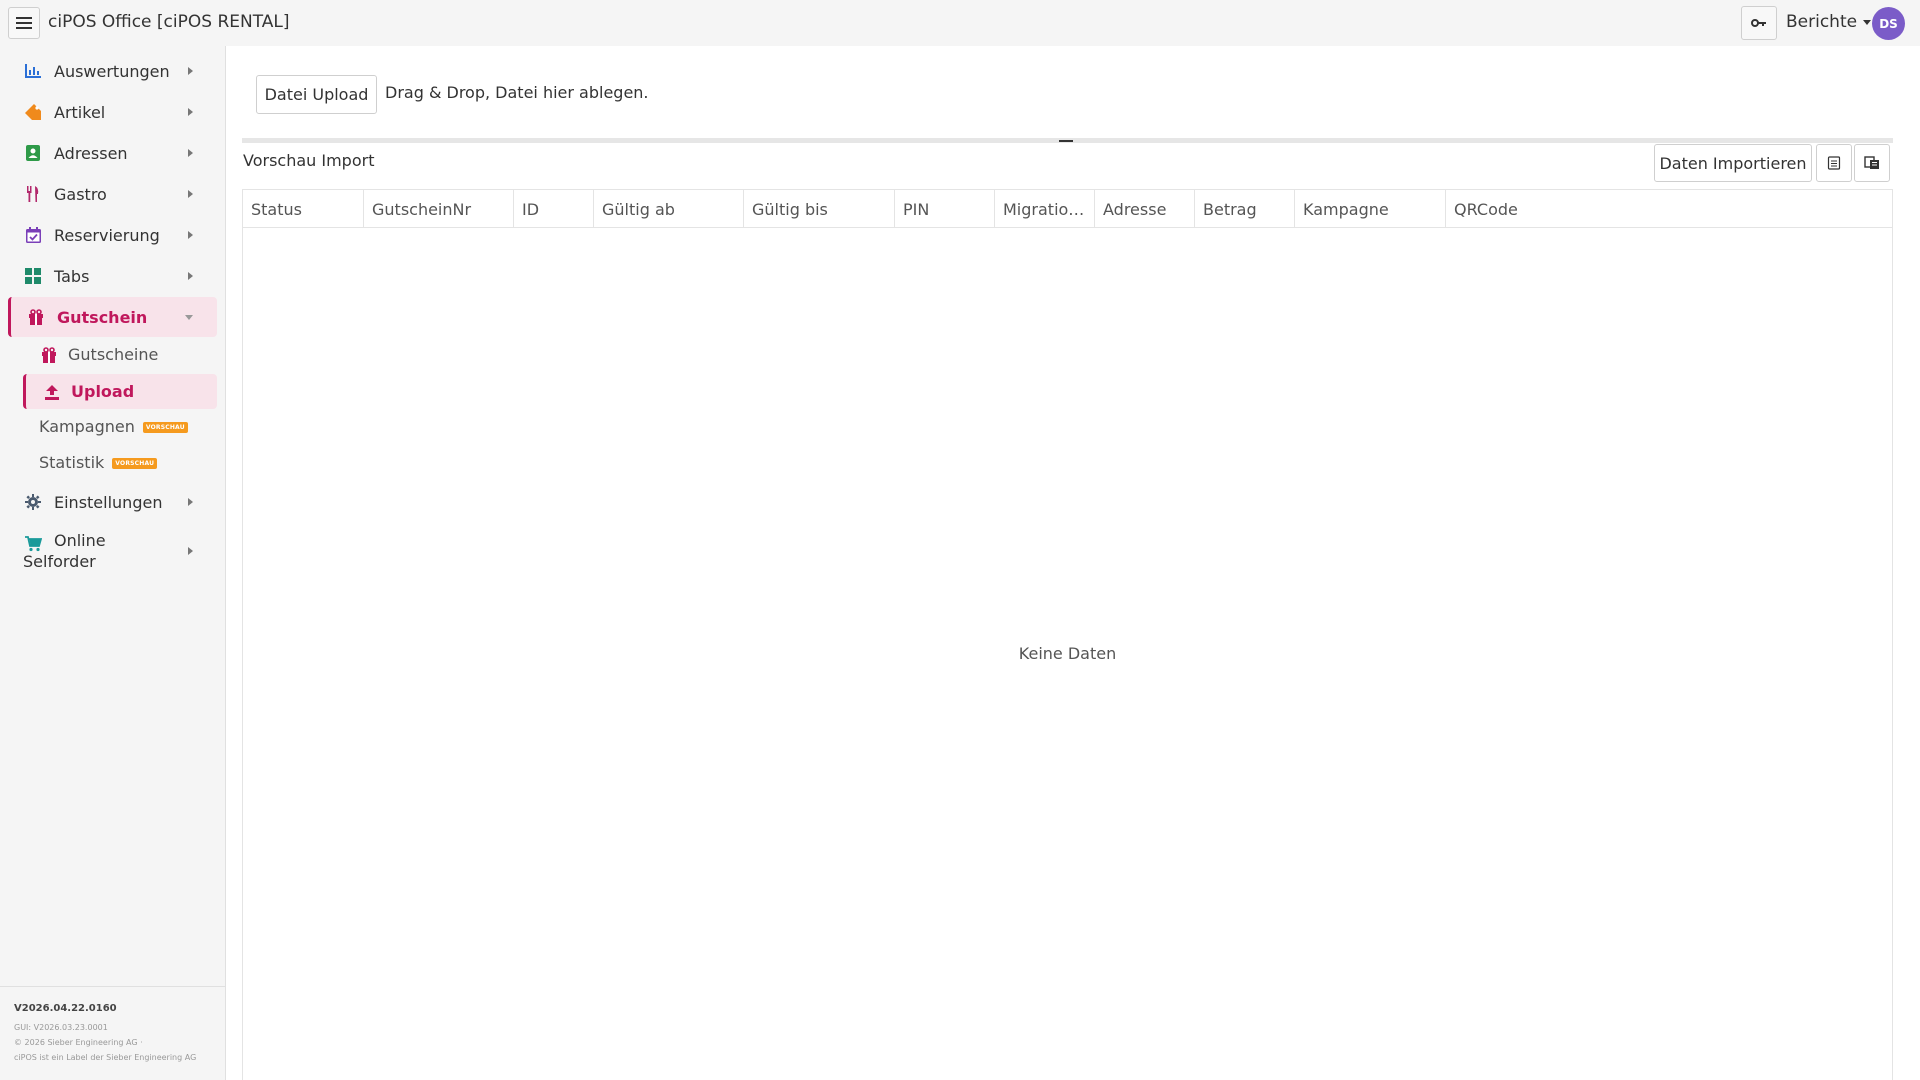 Image resolution: width=1920 pixels, height=1080 pixels. I want to click on sidebar-item-reservierung: Reservierung, so click(112, 235).